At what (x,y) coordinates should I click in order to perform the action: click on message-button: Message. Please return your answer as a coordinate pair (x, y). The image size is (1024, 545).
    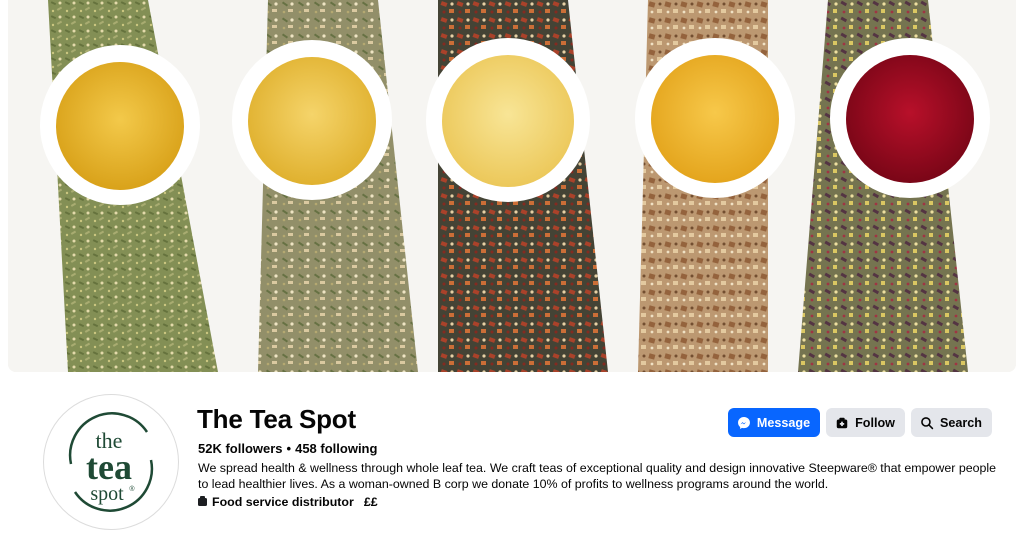
    Looking at the image, I should click on (774, 422).